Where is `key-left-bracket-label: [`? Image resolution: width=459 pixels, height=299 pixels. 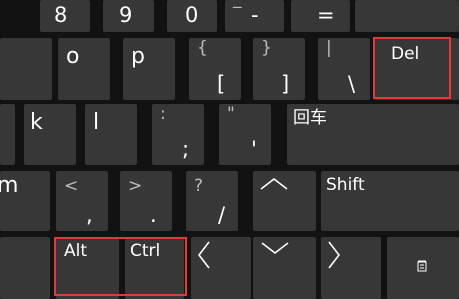 key-left-bracket-label: [ is located at coordinates (221, 84).